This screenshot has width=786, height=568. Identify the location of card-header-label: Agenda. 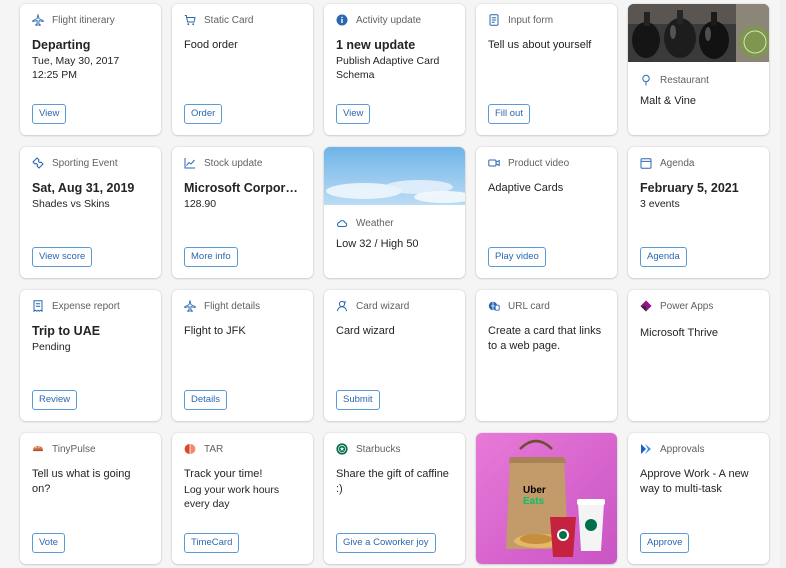
(677, 163).